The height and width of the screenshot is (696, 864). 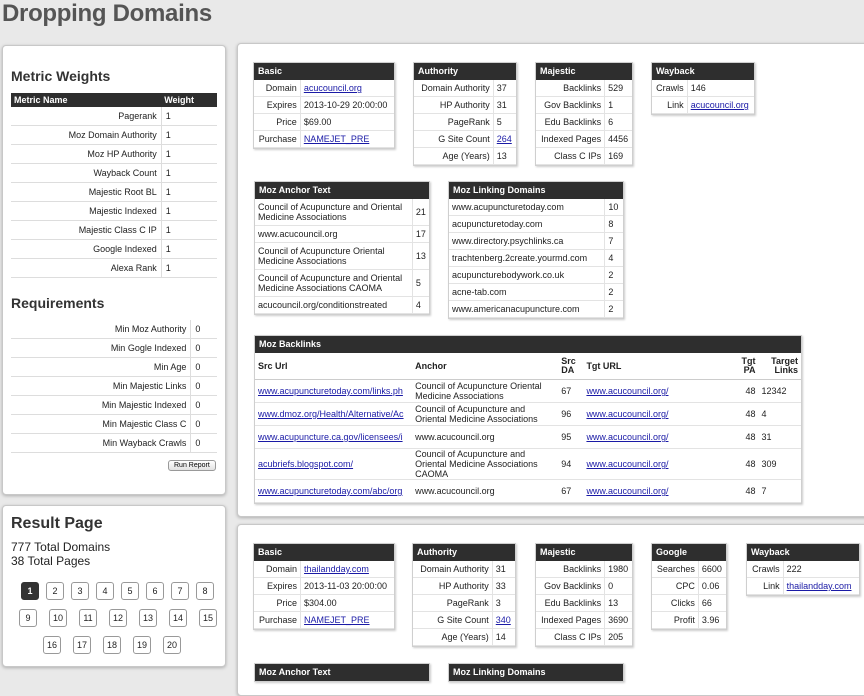 What do you see at coordinates (51, 561) in the screenshot?
I see `total-pages: 38 Total Pages` at bounding box center [51, 561].